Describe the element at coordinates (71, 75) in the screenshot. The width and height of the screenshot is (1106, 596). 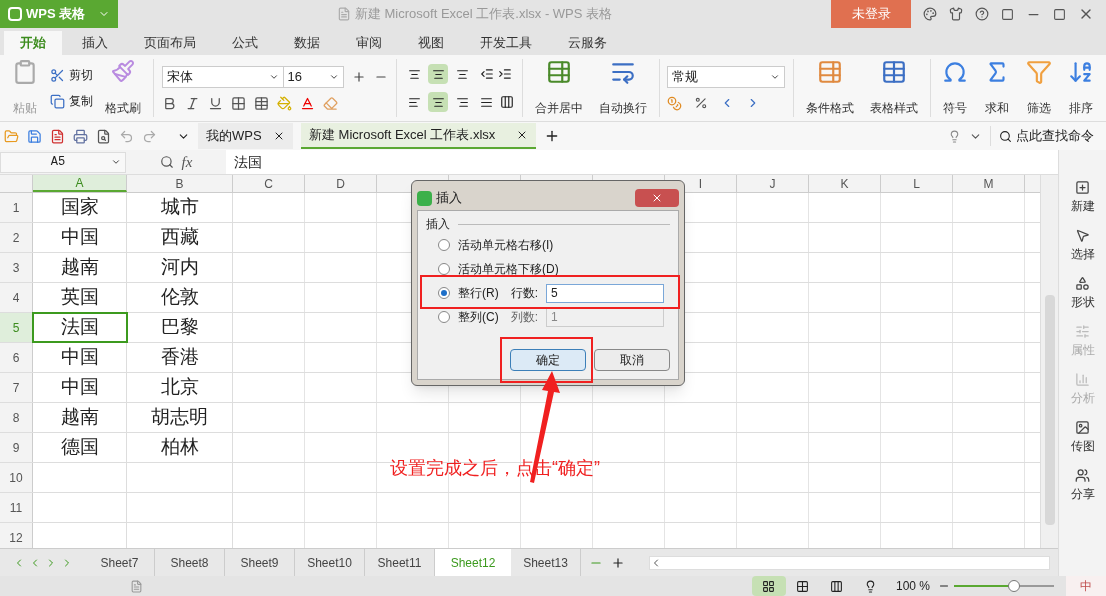
I see `cut-button: 剪切` at that location.